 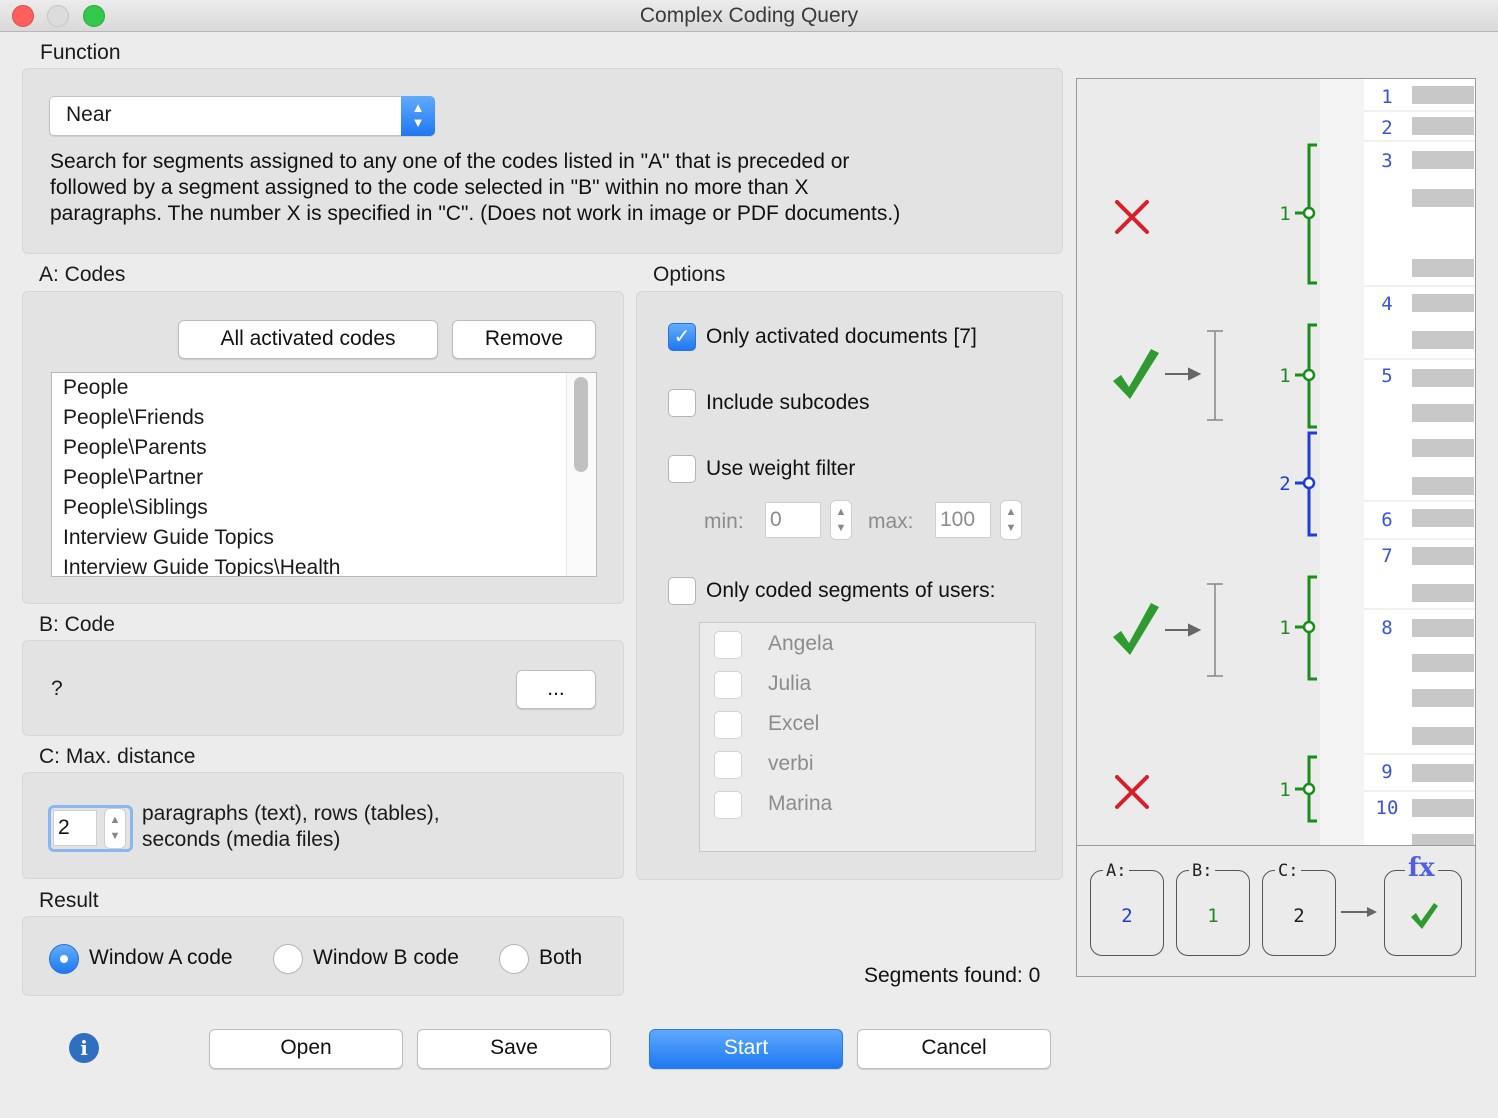 I want to click on start-button: Start, so click(x=746, y=1049).